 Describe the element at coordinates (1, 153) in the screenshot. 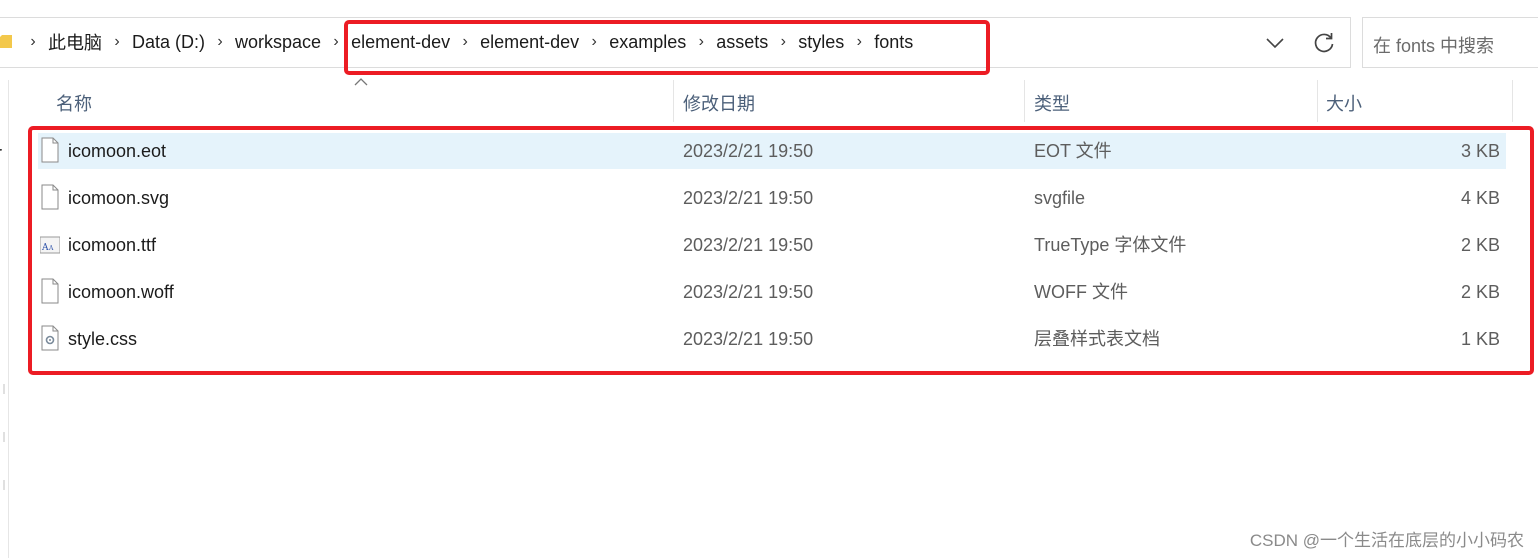

I see `navigation-item-label: r` at that location.